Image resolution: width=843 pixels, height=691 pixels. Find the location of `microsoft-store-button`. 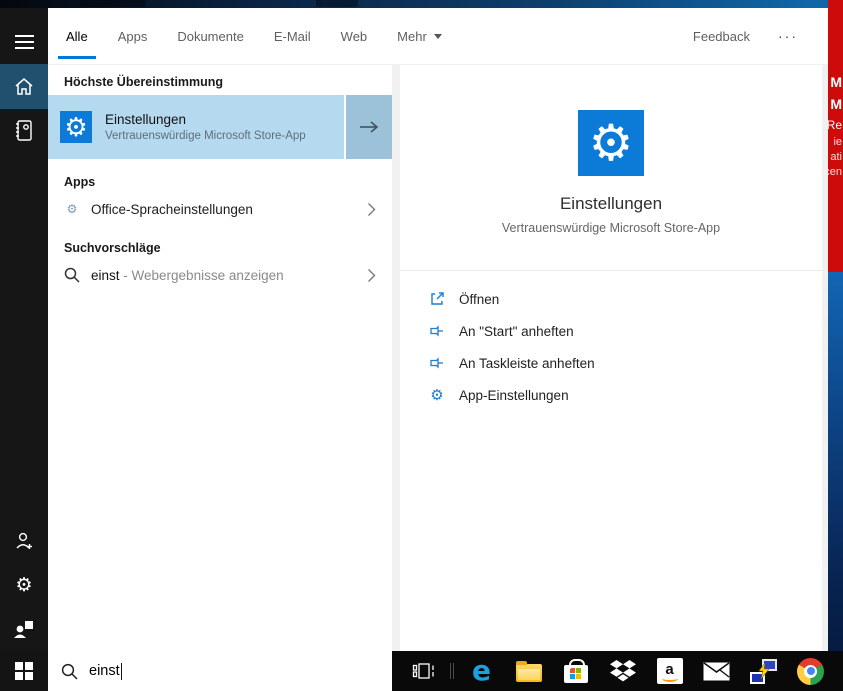

microsoft-store-button is located at coordinates (575, 671).